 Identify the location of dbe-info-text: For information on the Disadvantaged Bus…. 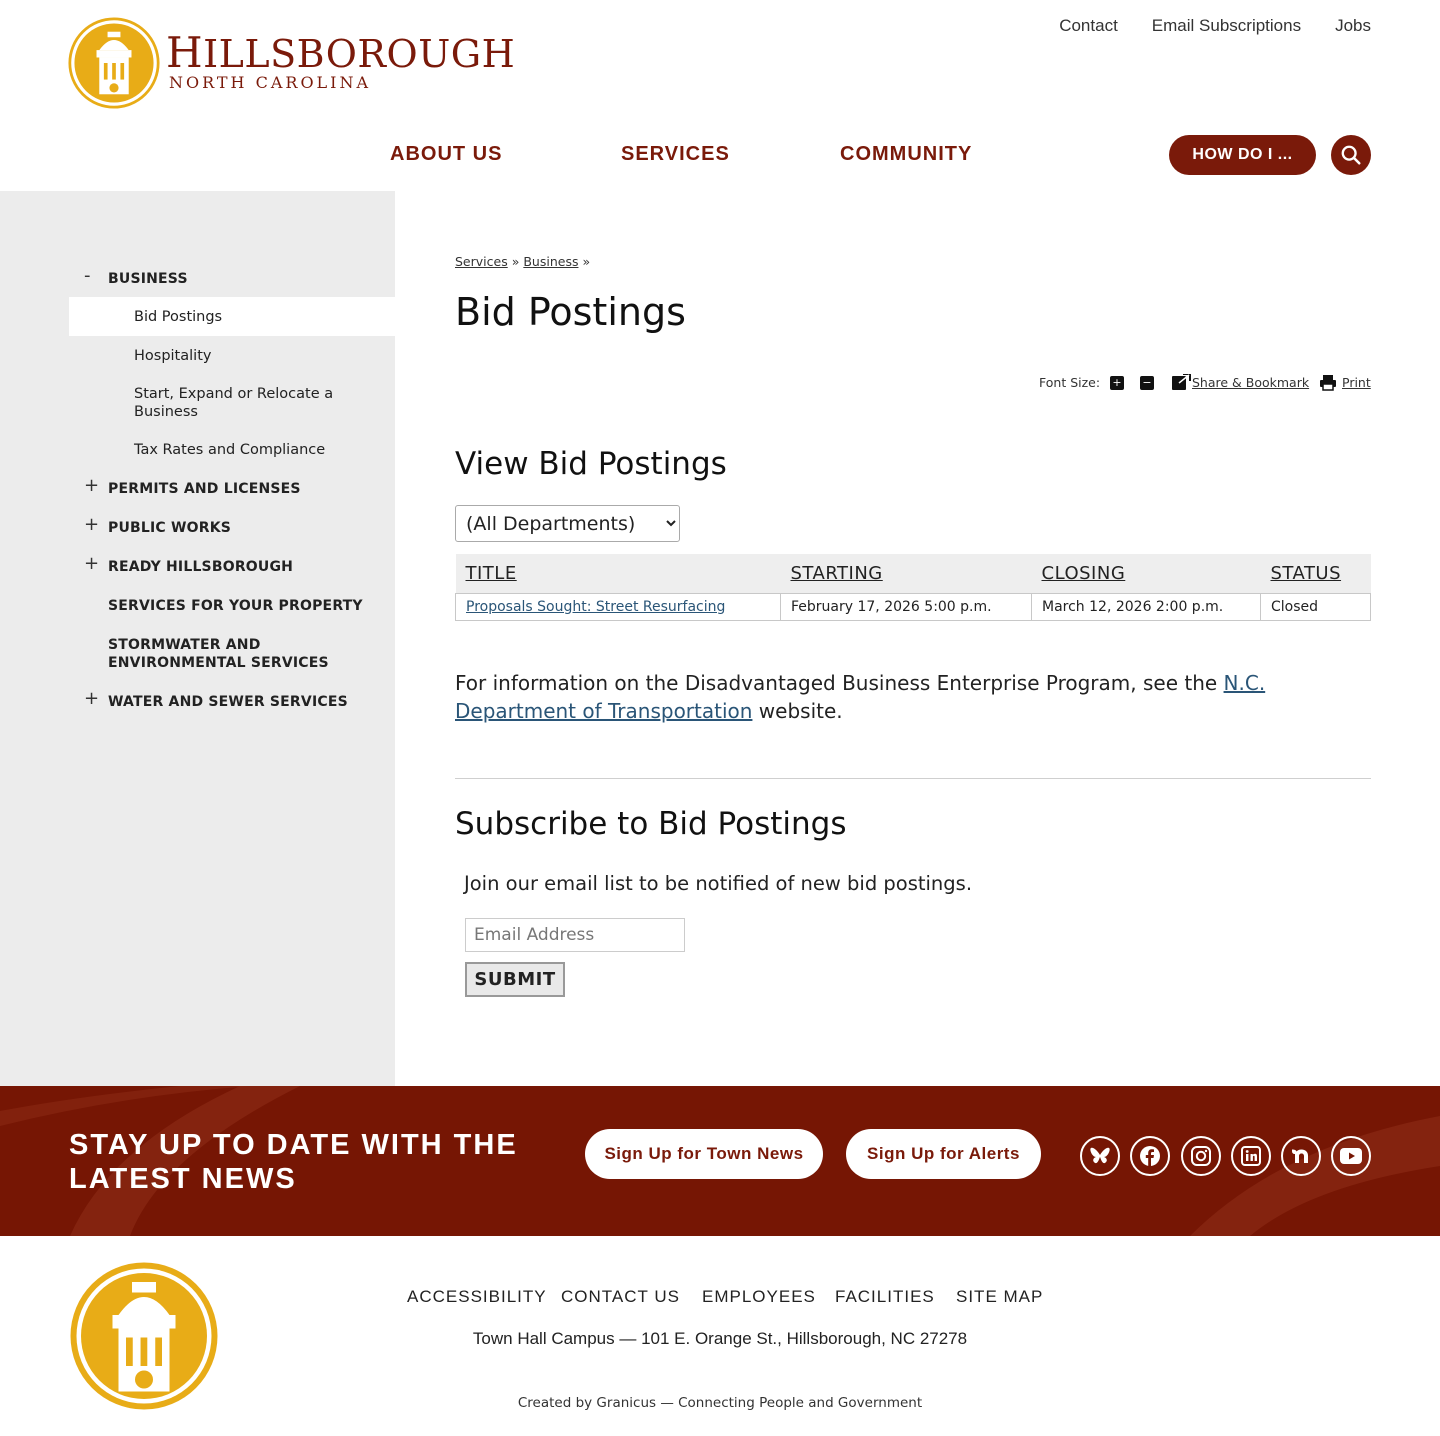
(839, 683).